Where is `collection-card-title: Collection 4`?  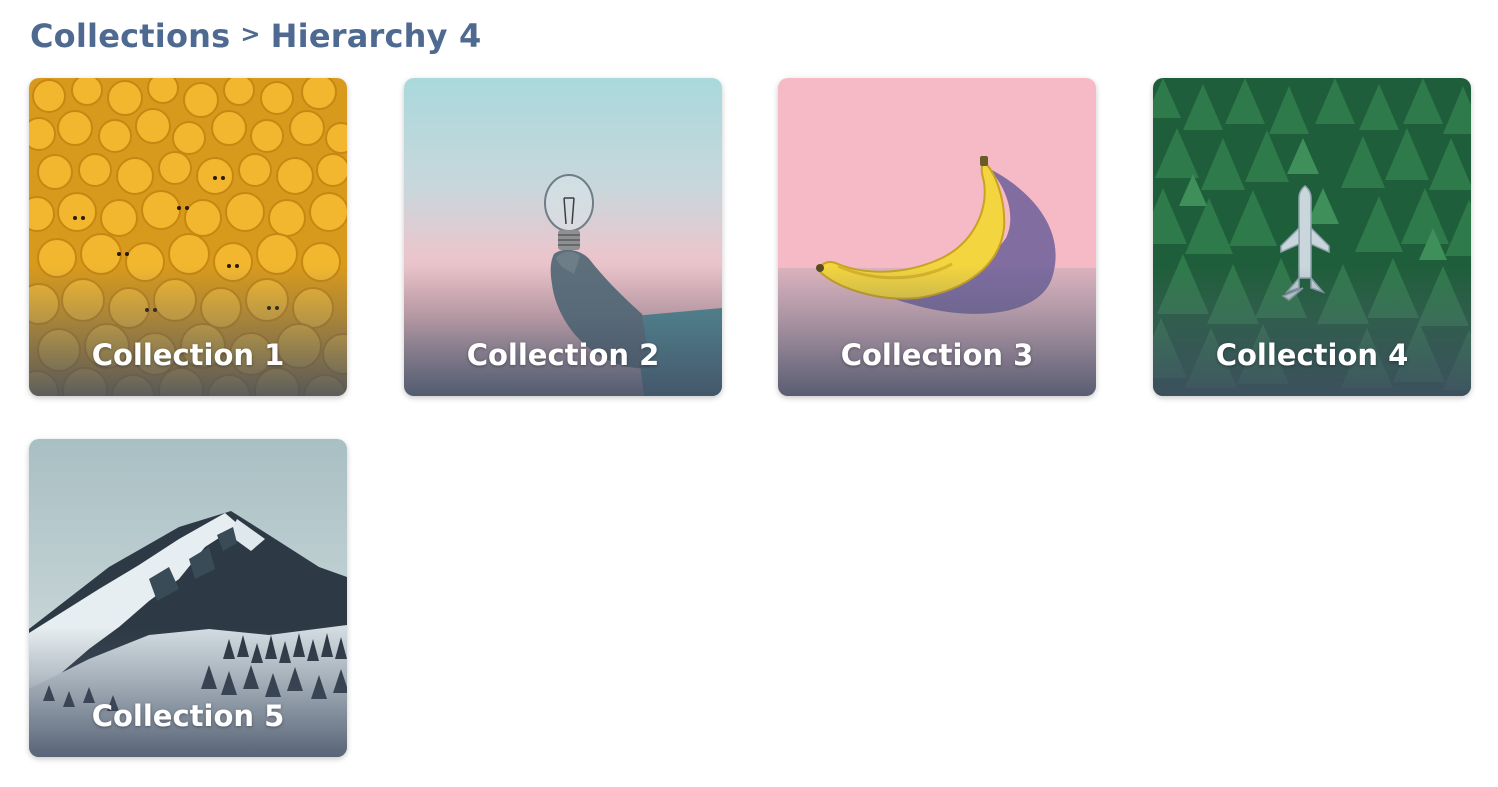 collection-card-title: Collection 4 is located at coordinates (1312, 355).